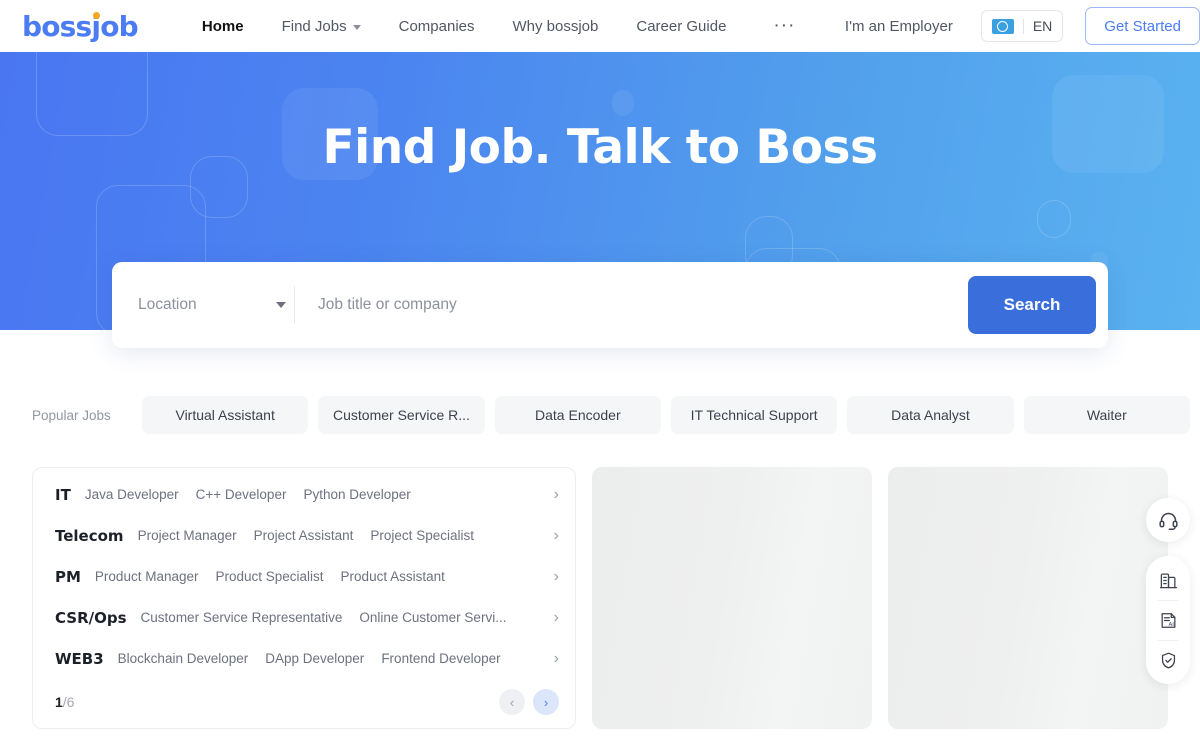 Image resolution: width=1200 pixels, height=750 pixels. I want to click on nav-label: Why bossjob, so click(555, 26).